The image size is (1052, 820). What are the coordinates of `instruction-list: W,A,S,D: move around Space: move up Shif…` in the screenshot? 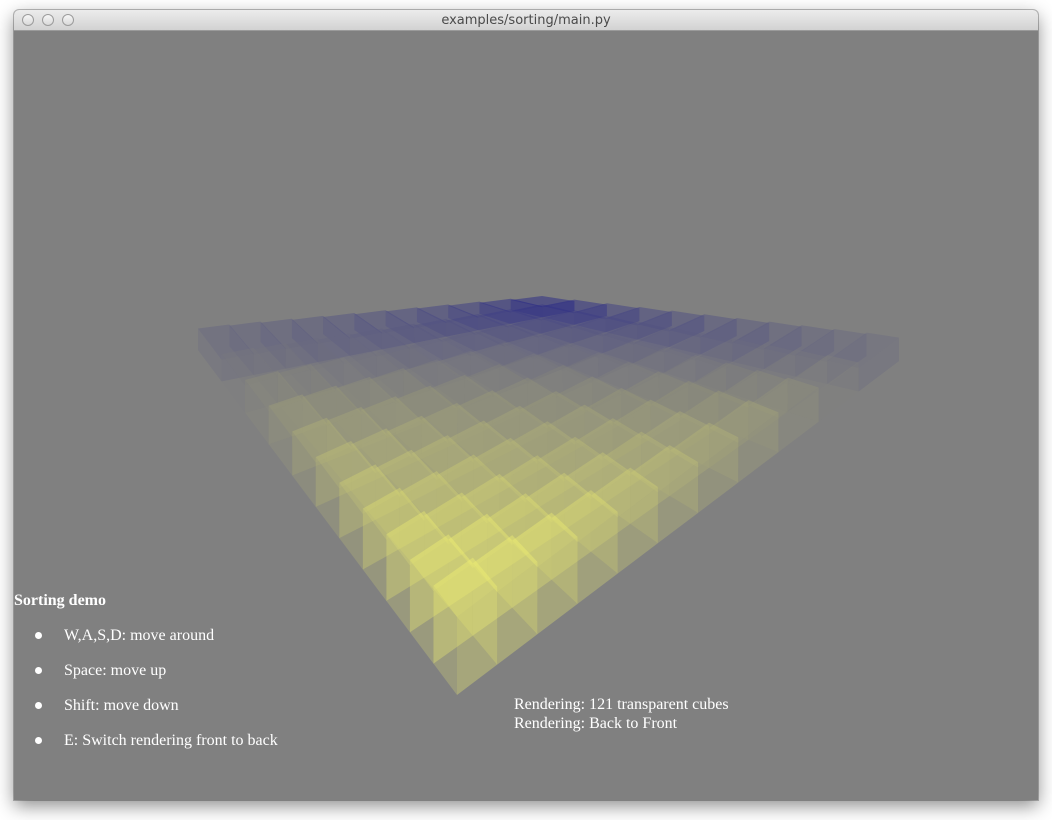 It's located at (146, 697).